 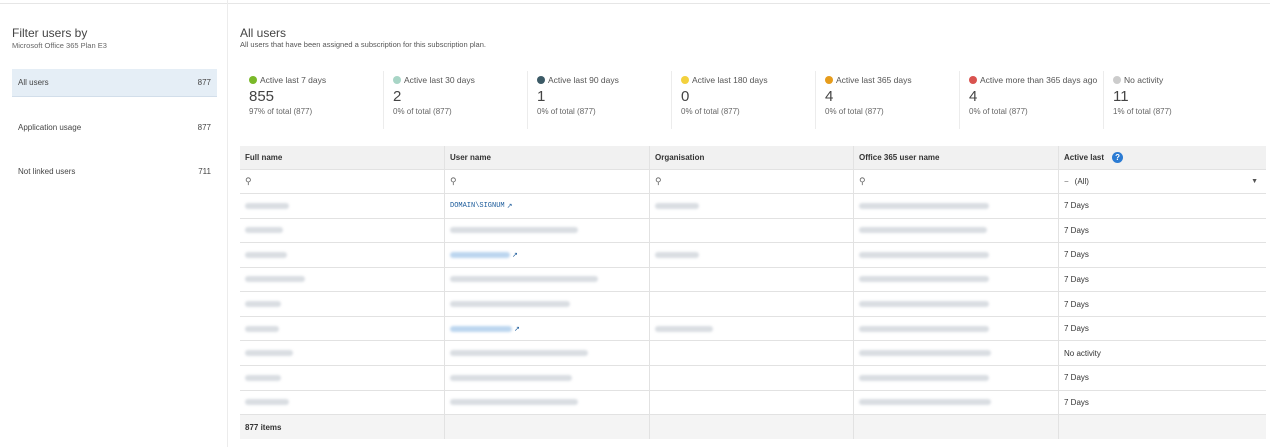 I want to click on filter-cell-office365-user-name: ⚲, so click(x=956, y=181).